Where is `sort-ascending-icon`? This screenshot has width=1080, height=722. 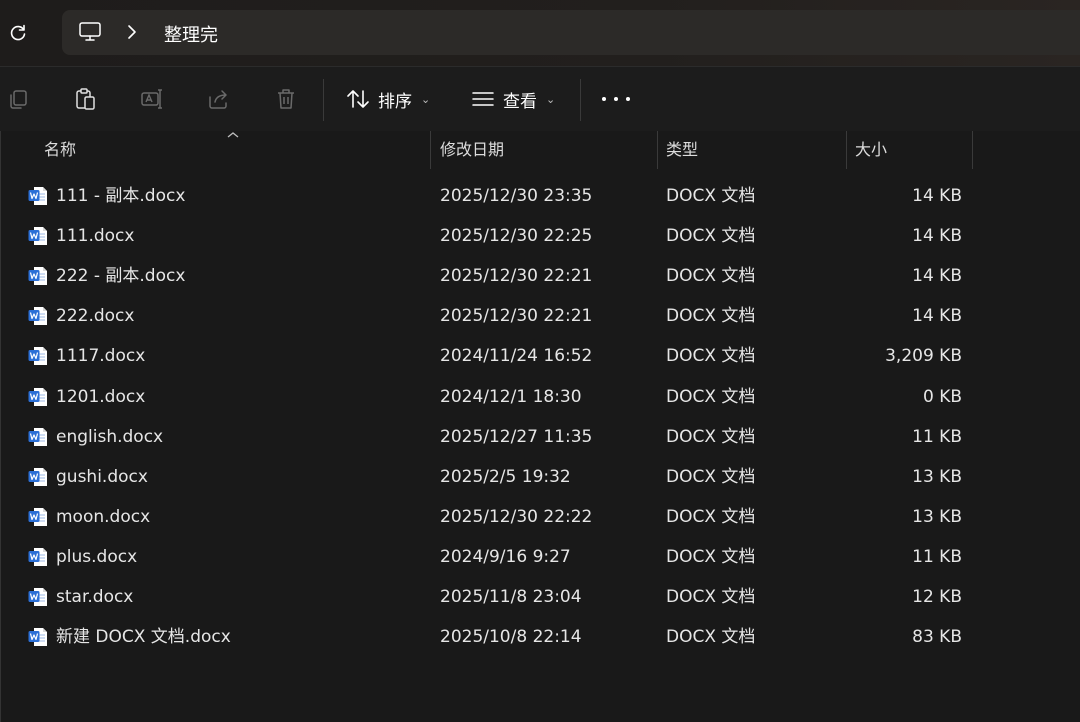 sort-ascending-icon is located at coordinates (233, 135).